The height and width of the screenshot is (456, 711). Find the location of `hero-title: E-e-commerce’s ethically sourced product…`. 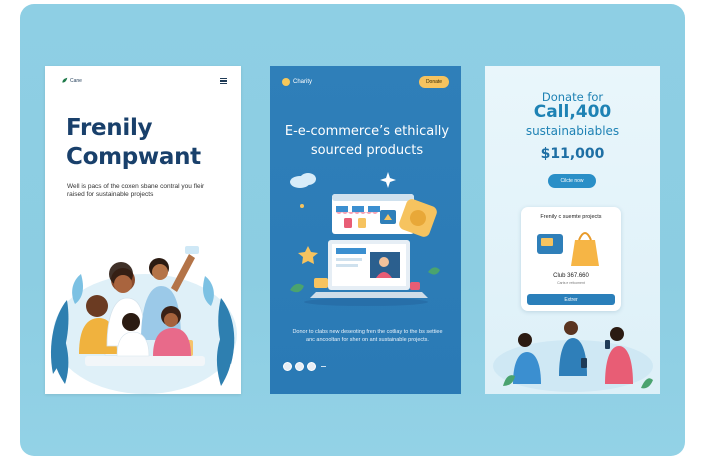

hero-title: E-e-commerce’s ethically sourced product… is located at coordinates (367, 141).